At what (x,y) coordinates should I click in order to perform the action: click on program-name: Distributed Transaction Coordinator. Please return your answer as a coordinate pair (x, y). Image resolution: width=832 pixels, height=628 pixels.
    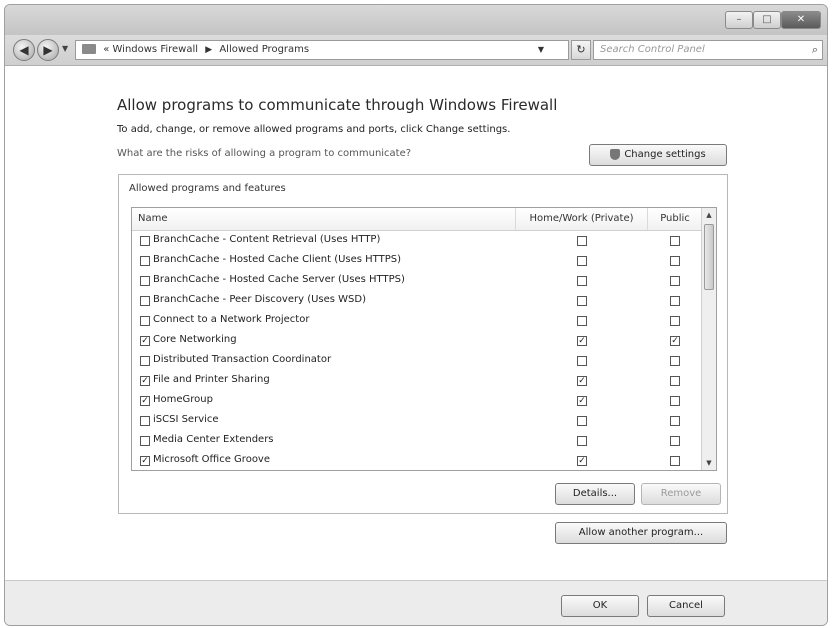
    Looking at the image, I should click on (242, 359).